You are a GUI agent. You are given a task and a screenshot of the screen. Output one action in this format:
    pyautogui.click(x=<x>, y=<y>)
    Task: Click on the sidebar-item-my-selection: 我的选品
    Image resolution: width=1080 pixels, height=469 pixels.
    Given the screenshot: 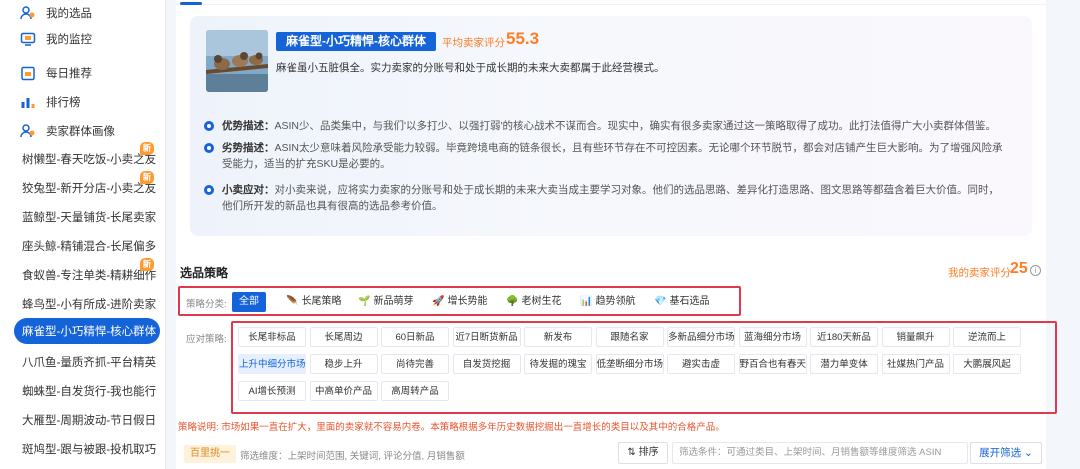 What is the action you would take?
    pyautogui.click(x=83, y=13)
    